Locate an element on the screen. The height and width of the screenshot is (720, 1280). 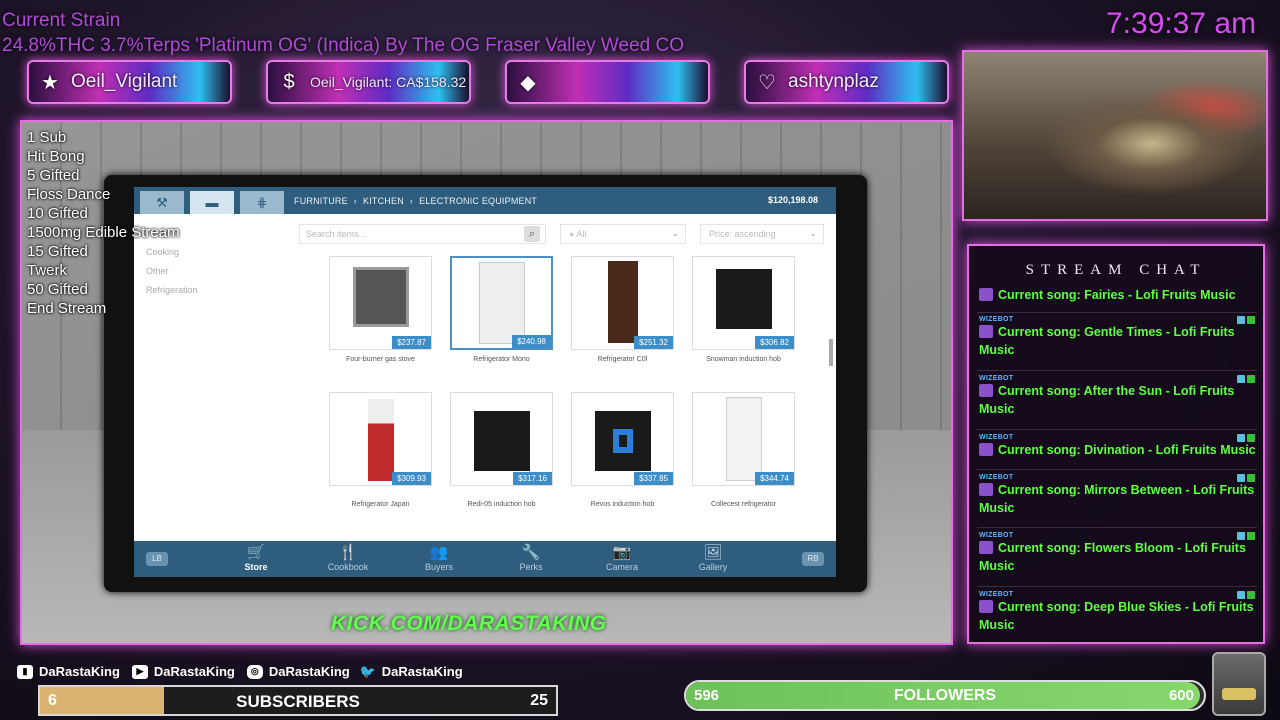
item-name: Refrigerator C0l is located at coordinates (622, 359).